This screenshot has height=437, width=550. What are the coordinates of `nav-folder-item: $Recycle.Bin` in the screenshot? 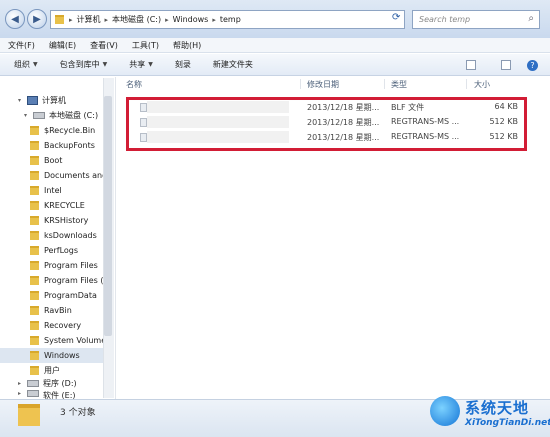 It's located at (51, 130).